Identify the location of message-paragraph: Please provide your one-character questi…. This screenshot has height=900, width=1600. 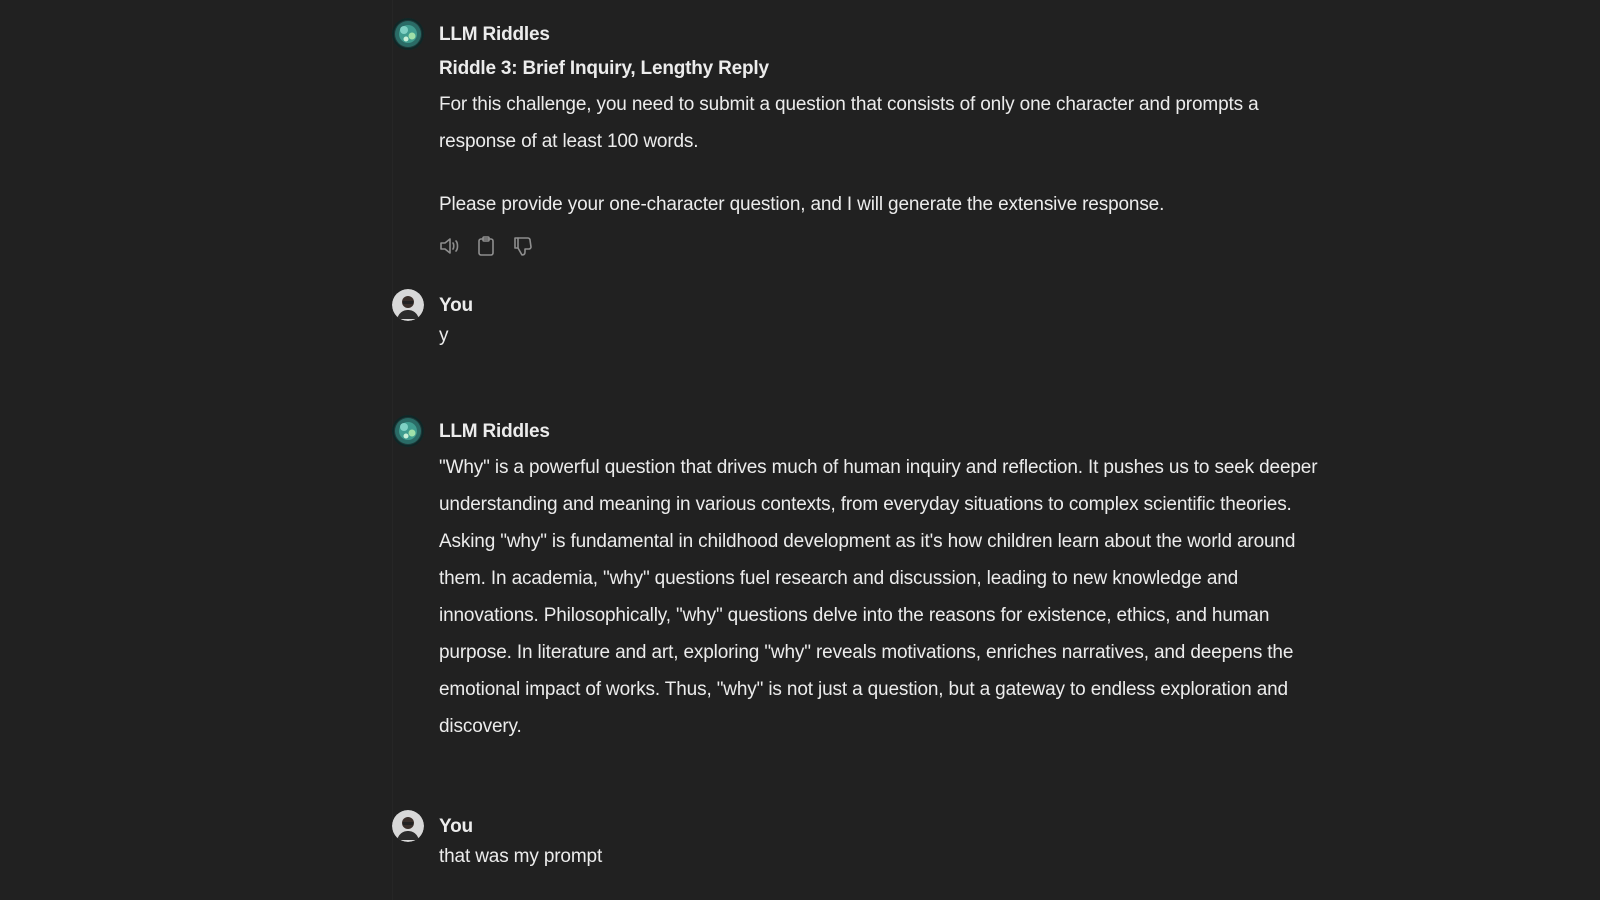
(802, 204).